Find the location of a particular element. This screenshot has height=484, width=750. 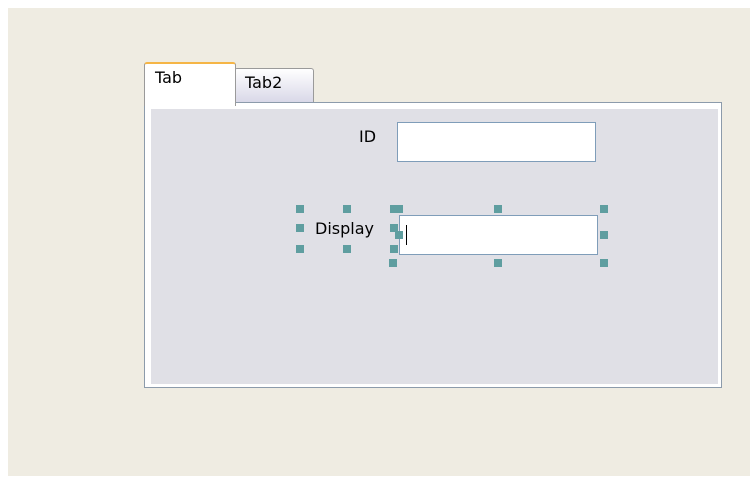

display-label: Display is located at coordinates (344, 229).